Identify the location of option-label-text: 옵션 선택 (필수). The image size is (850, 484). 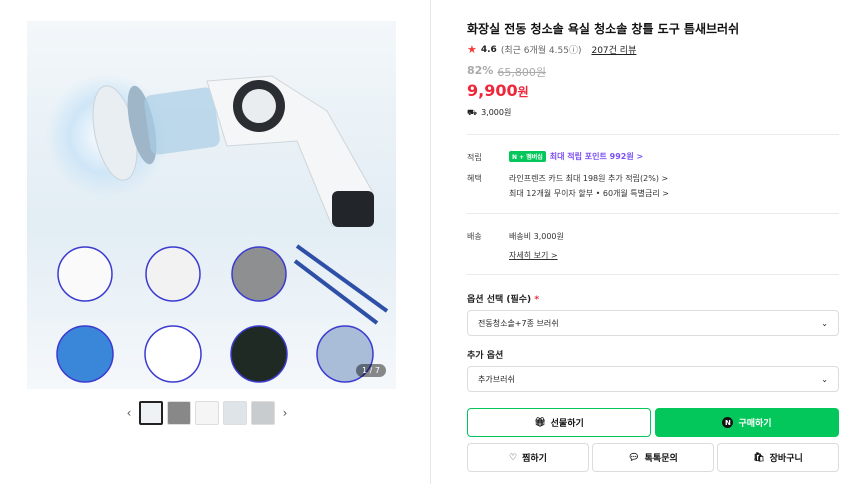
(499, 300).